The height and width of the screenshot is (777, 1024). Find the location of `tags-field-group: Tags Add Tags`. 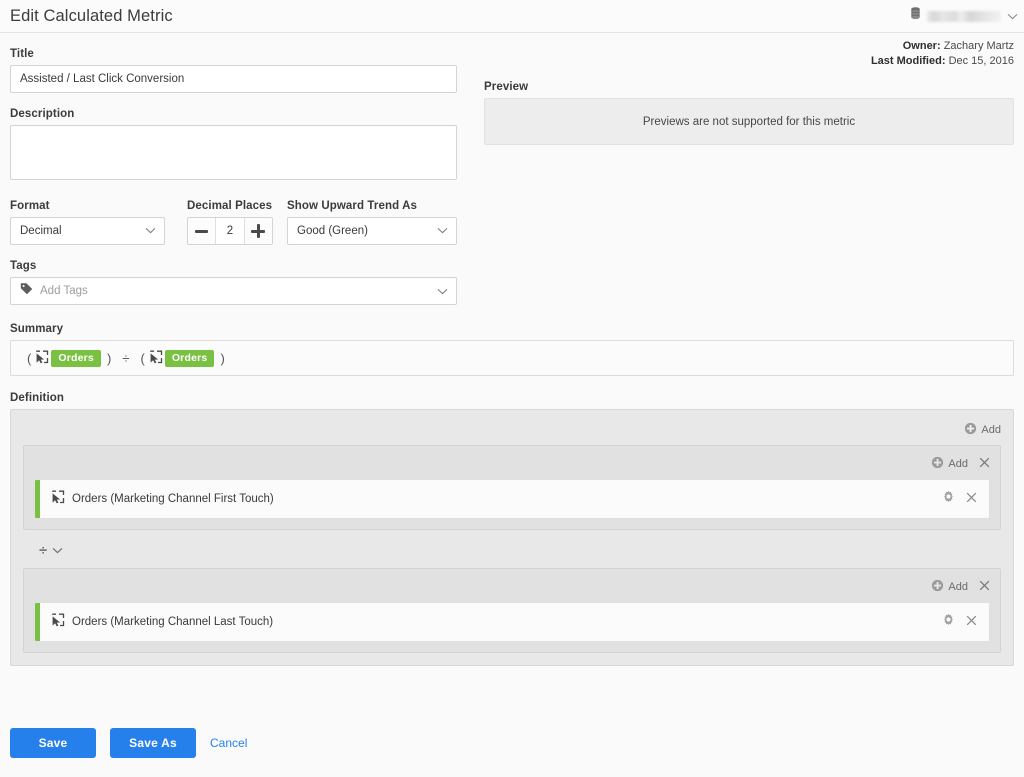

tags-field-group: Tags Add Tags is located at coordinates (233, 282).